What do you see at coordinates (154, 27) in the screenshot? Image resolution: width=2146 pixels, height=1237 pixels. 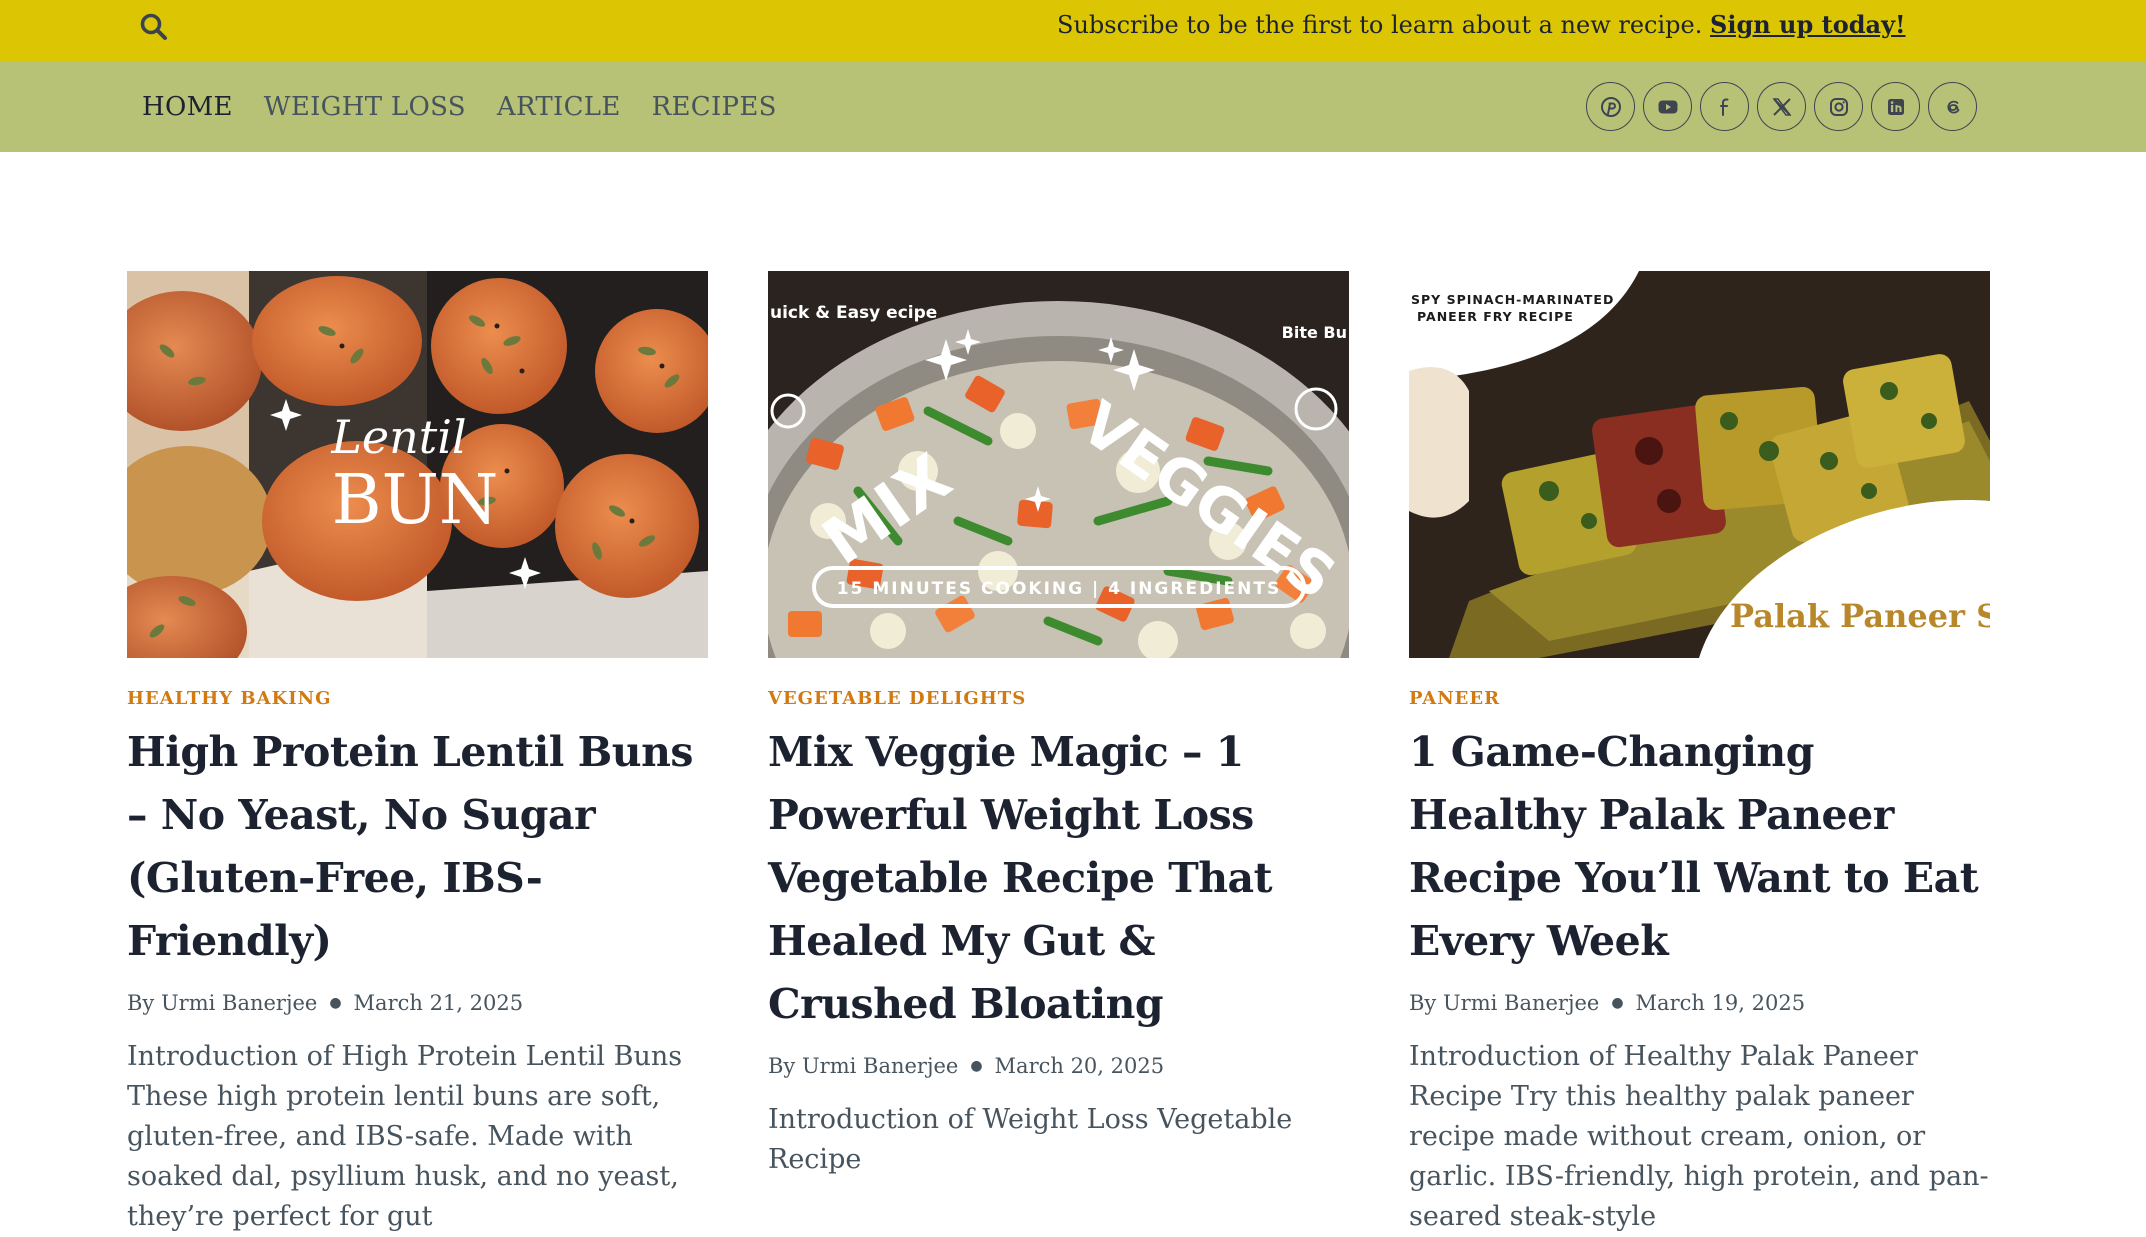 I see `search-icon` at bounding box center [154, 27].